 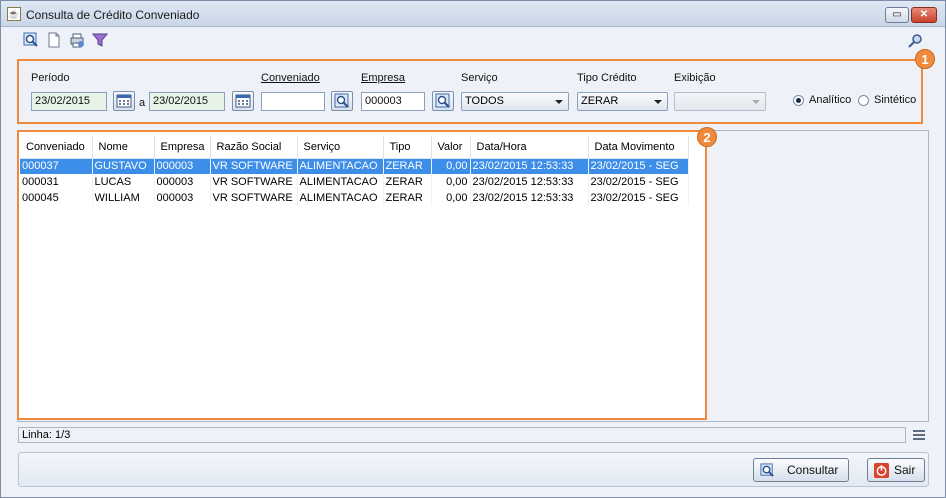 I want to click on column-header: Data/Hora, so click(x=529, y=147).